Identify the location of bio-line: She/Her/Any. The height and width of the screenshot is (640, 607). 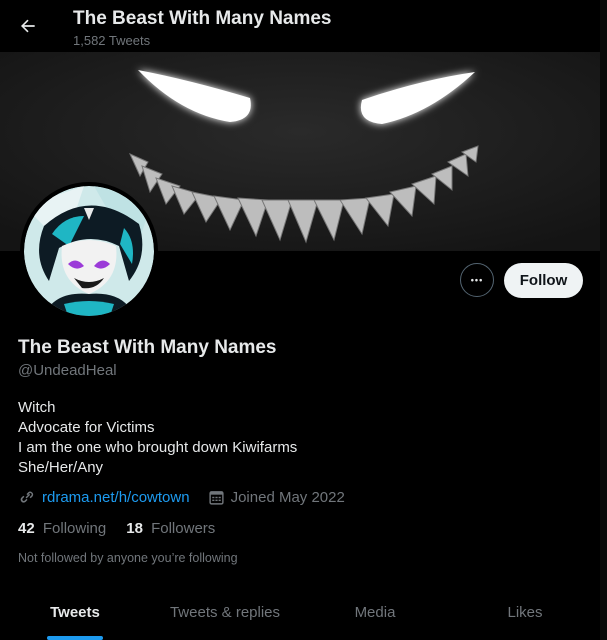
(61, 467).